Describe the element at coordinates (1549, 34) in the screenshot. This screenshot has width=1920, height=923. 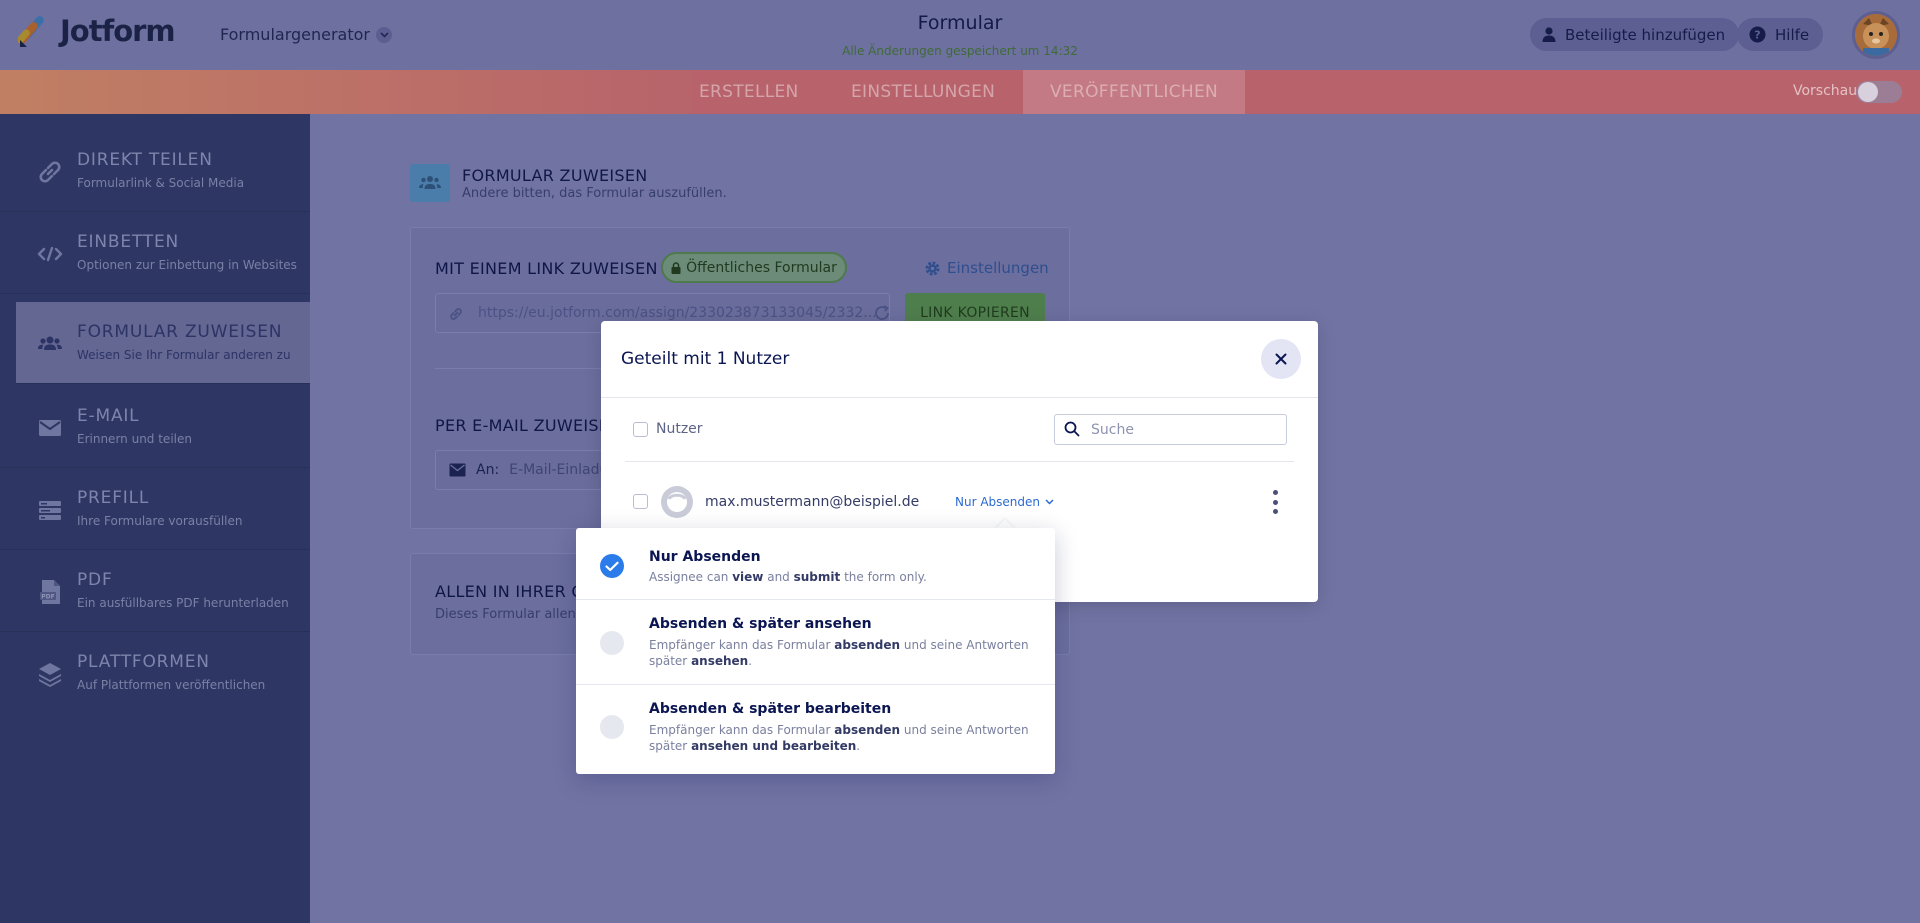
I see `user-icon` at that location.